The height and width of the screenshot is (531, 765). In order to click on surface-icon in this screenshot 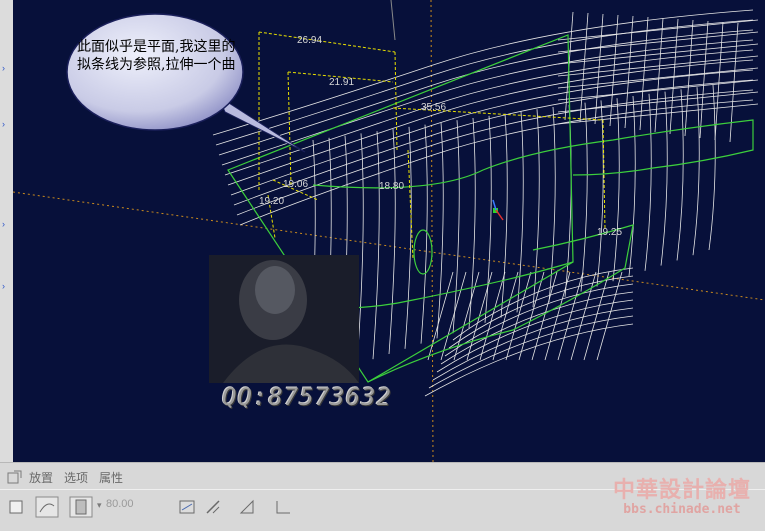, I will do `click(47, 507)`.